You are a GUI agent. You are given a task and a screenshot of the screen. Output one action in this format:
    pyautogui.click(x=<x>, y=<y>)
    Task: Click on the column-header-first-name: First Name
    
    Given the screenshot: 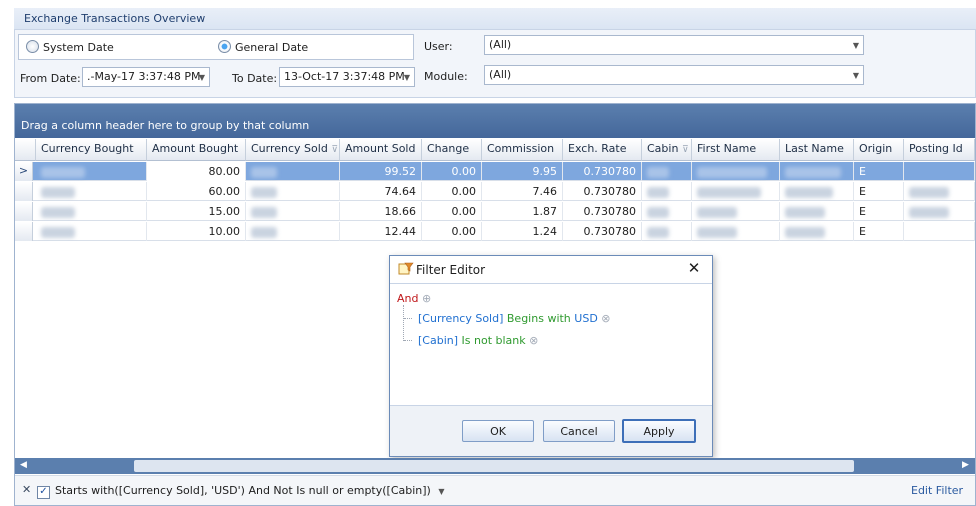 What is the action you would take?
    pyautogui.click(x=736, y=150)
    